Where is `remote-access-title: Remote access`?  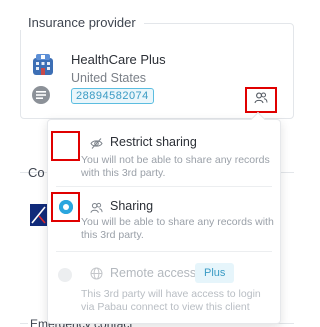
remote-access-title: Remote access is located at coordinates (153, 273).